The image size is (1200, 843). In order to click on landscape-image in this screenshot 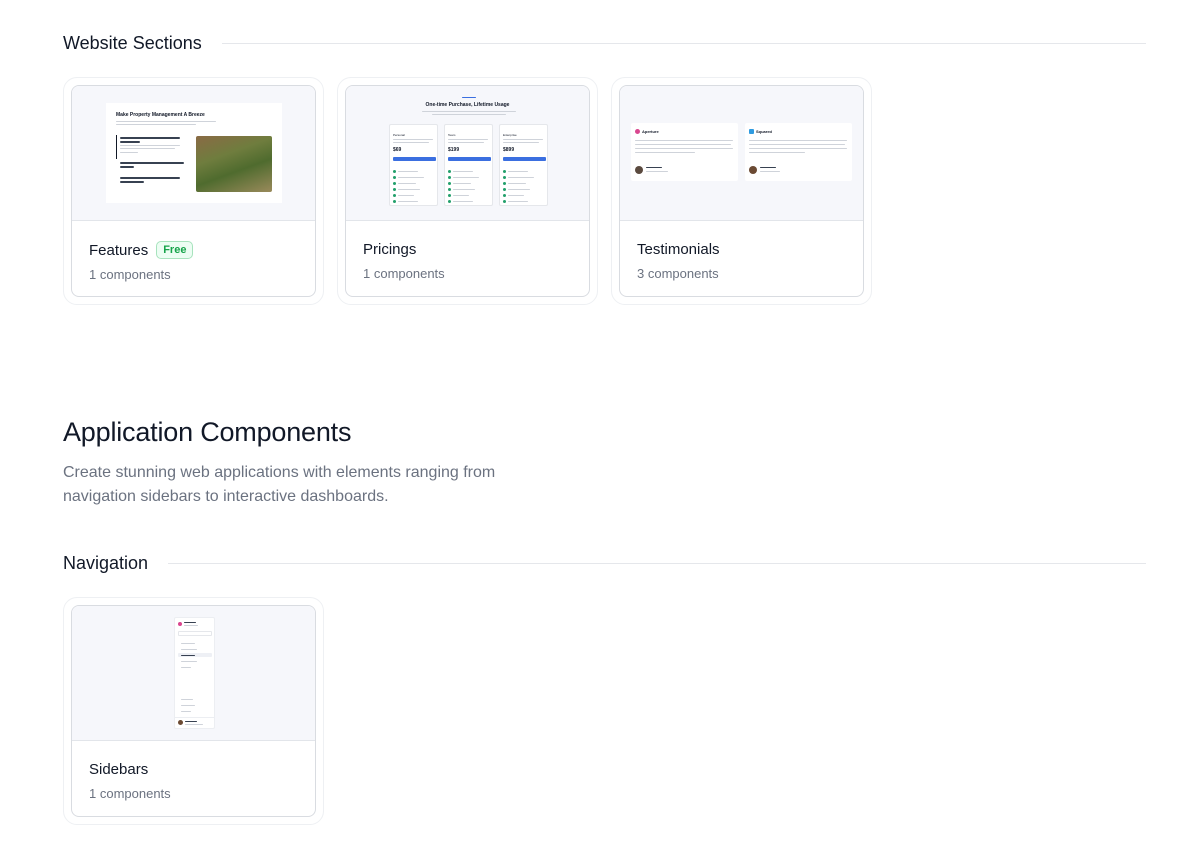, I will do `click(234, 164)`.